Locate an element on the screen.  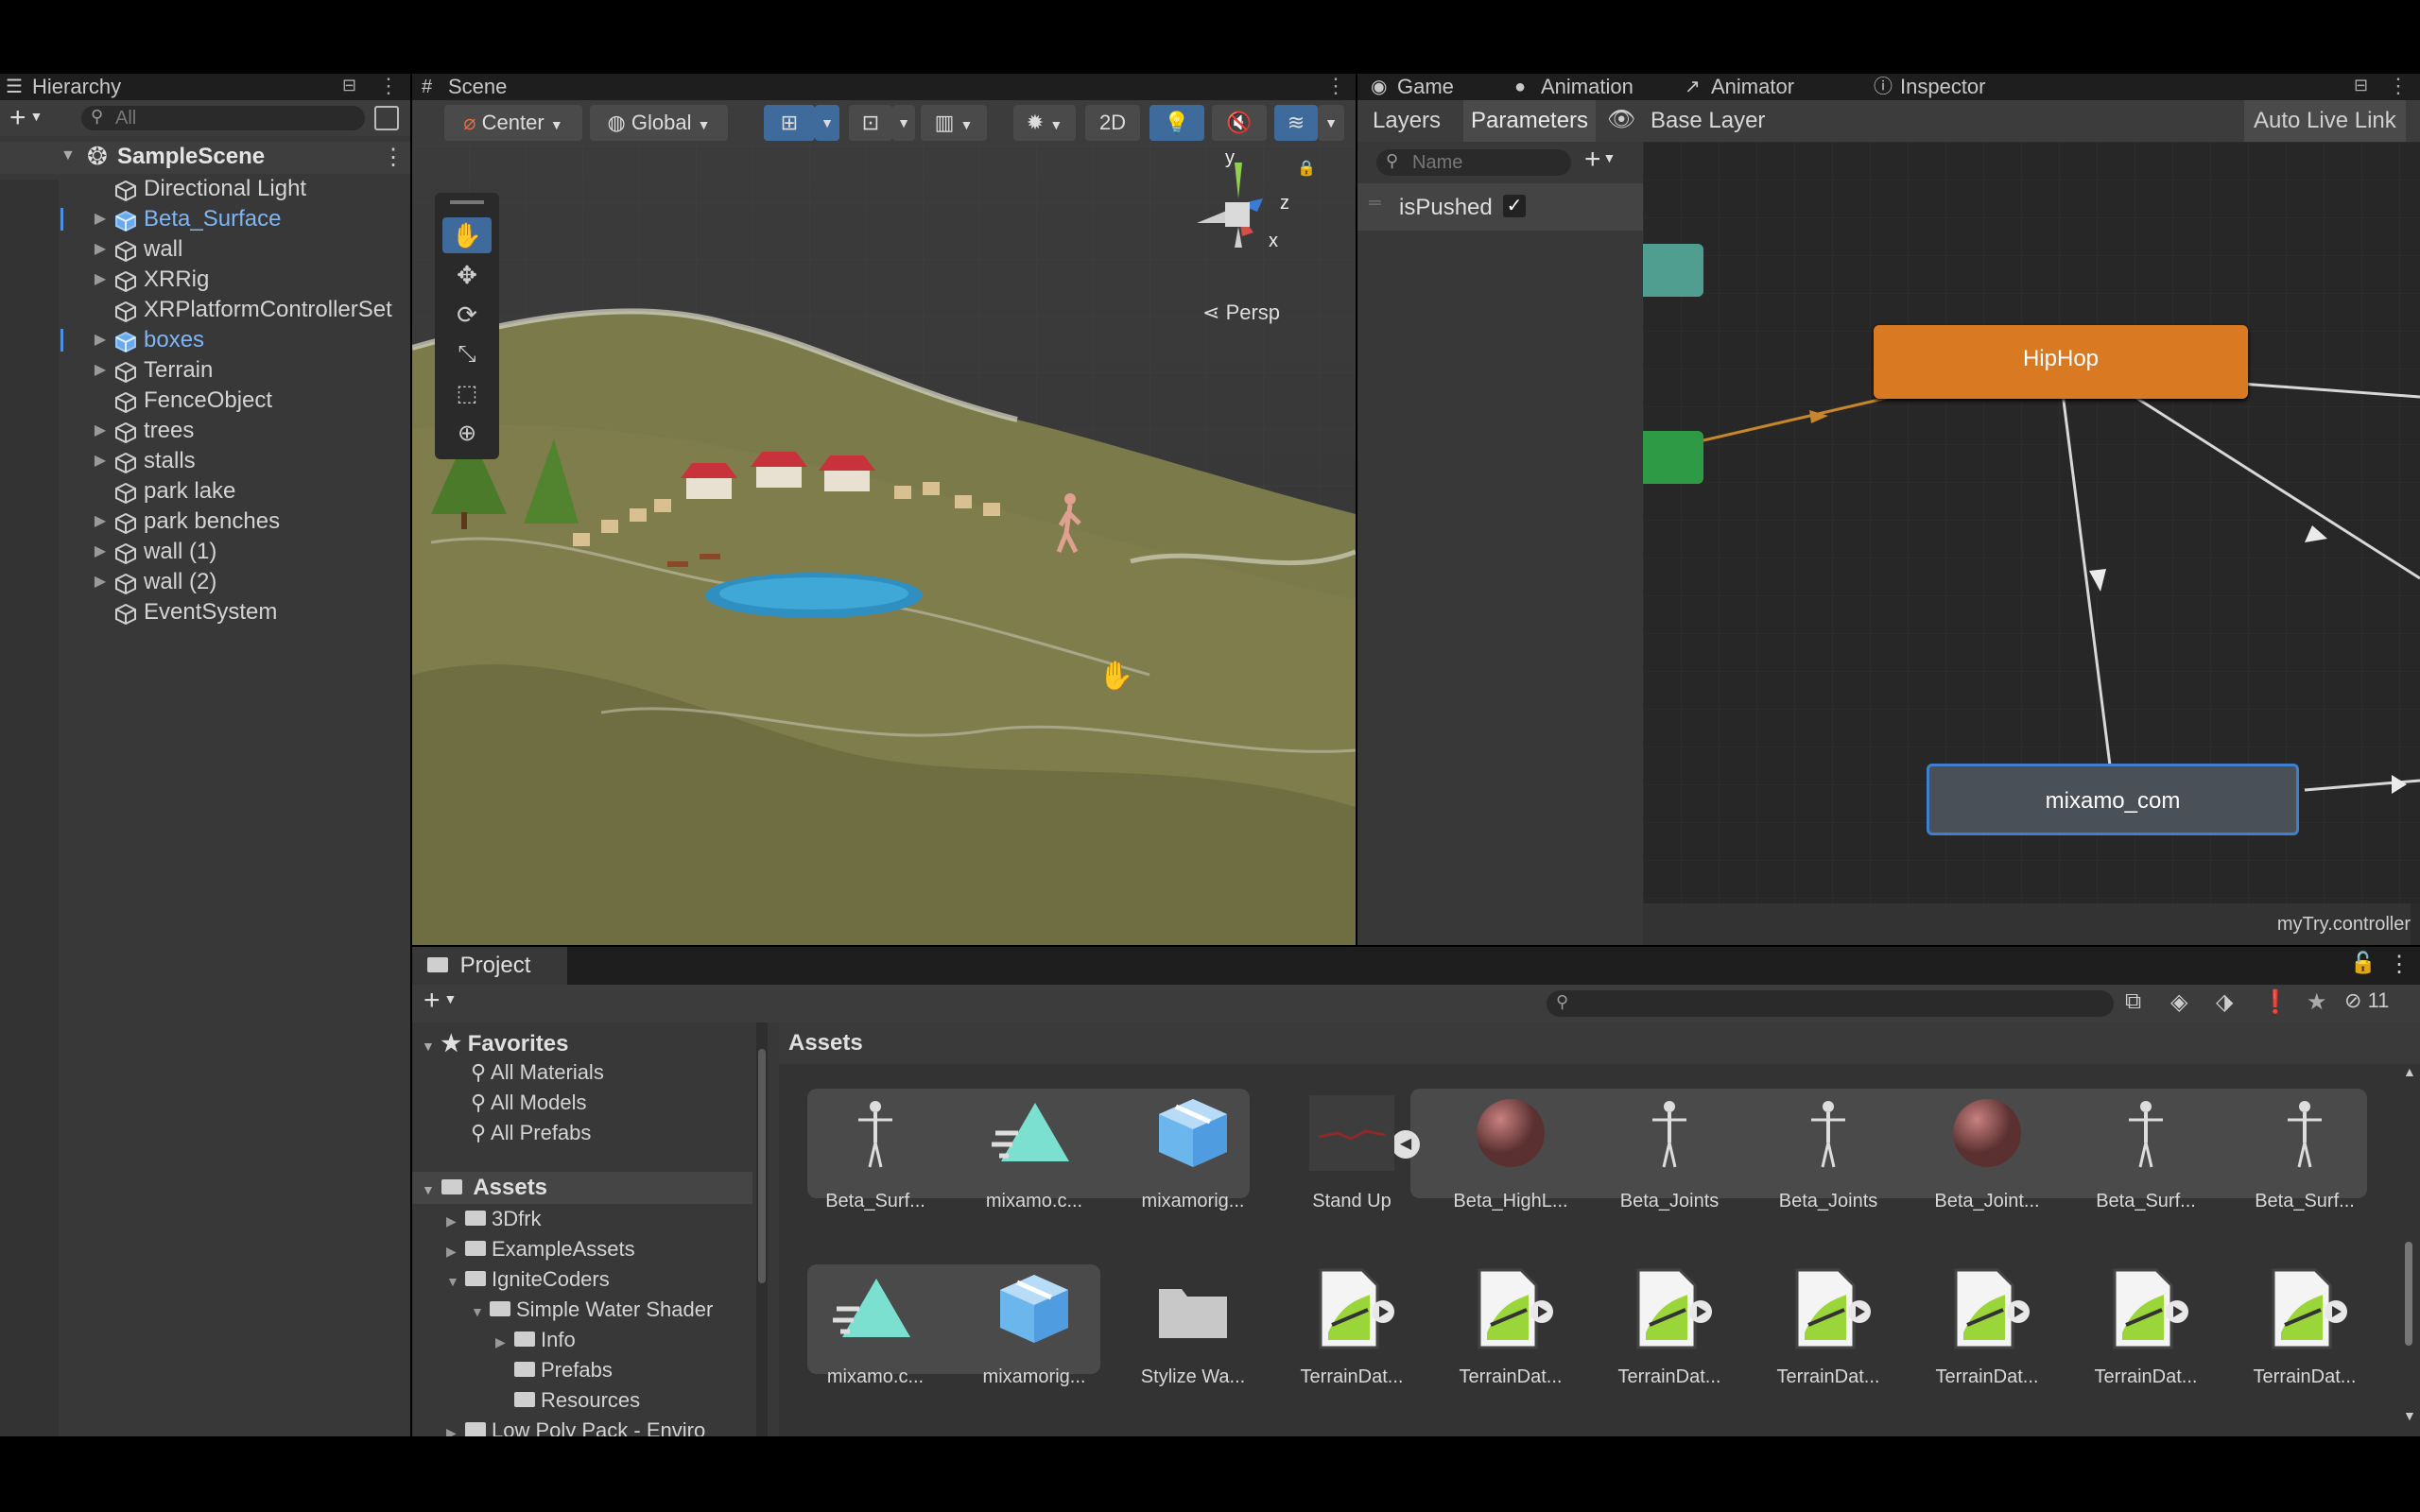
transform-tool-icon: ⊕ is located at coordinates (467, 434).